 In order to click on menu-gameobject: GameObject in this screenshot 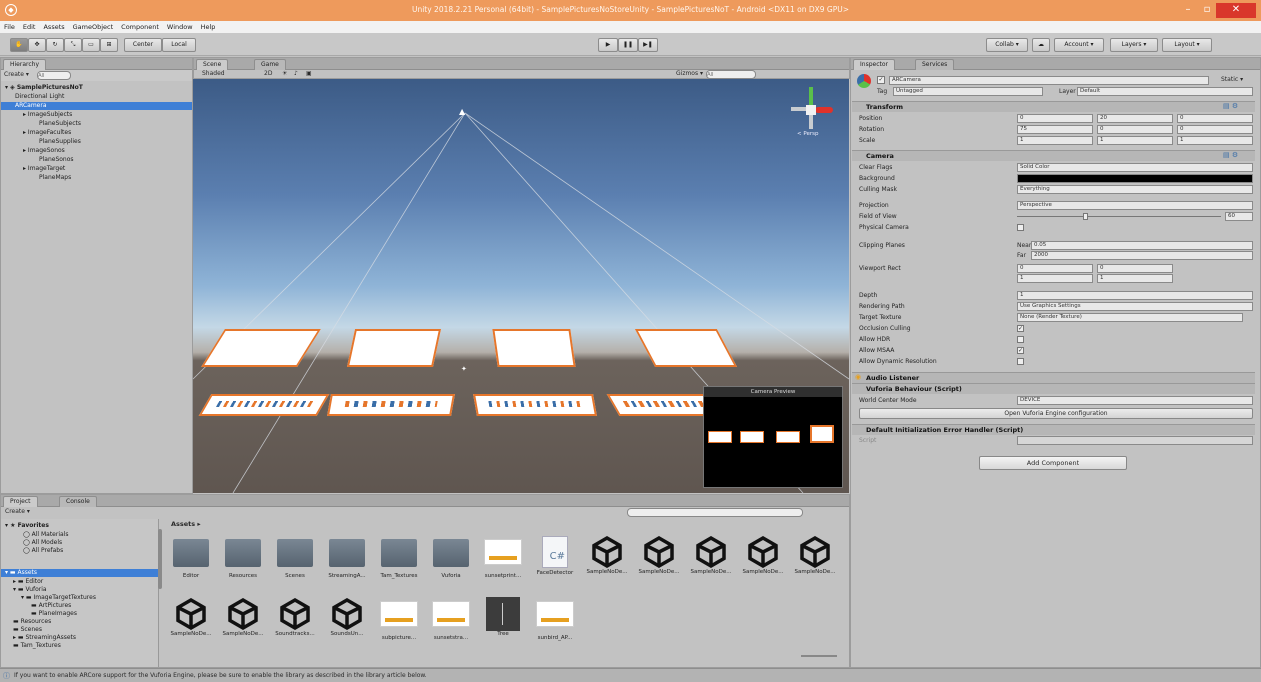, I will do `click(93, 27)`.